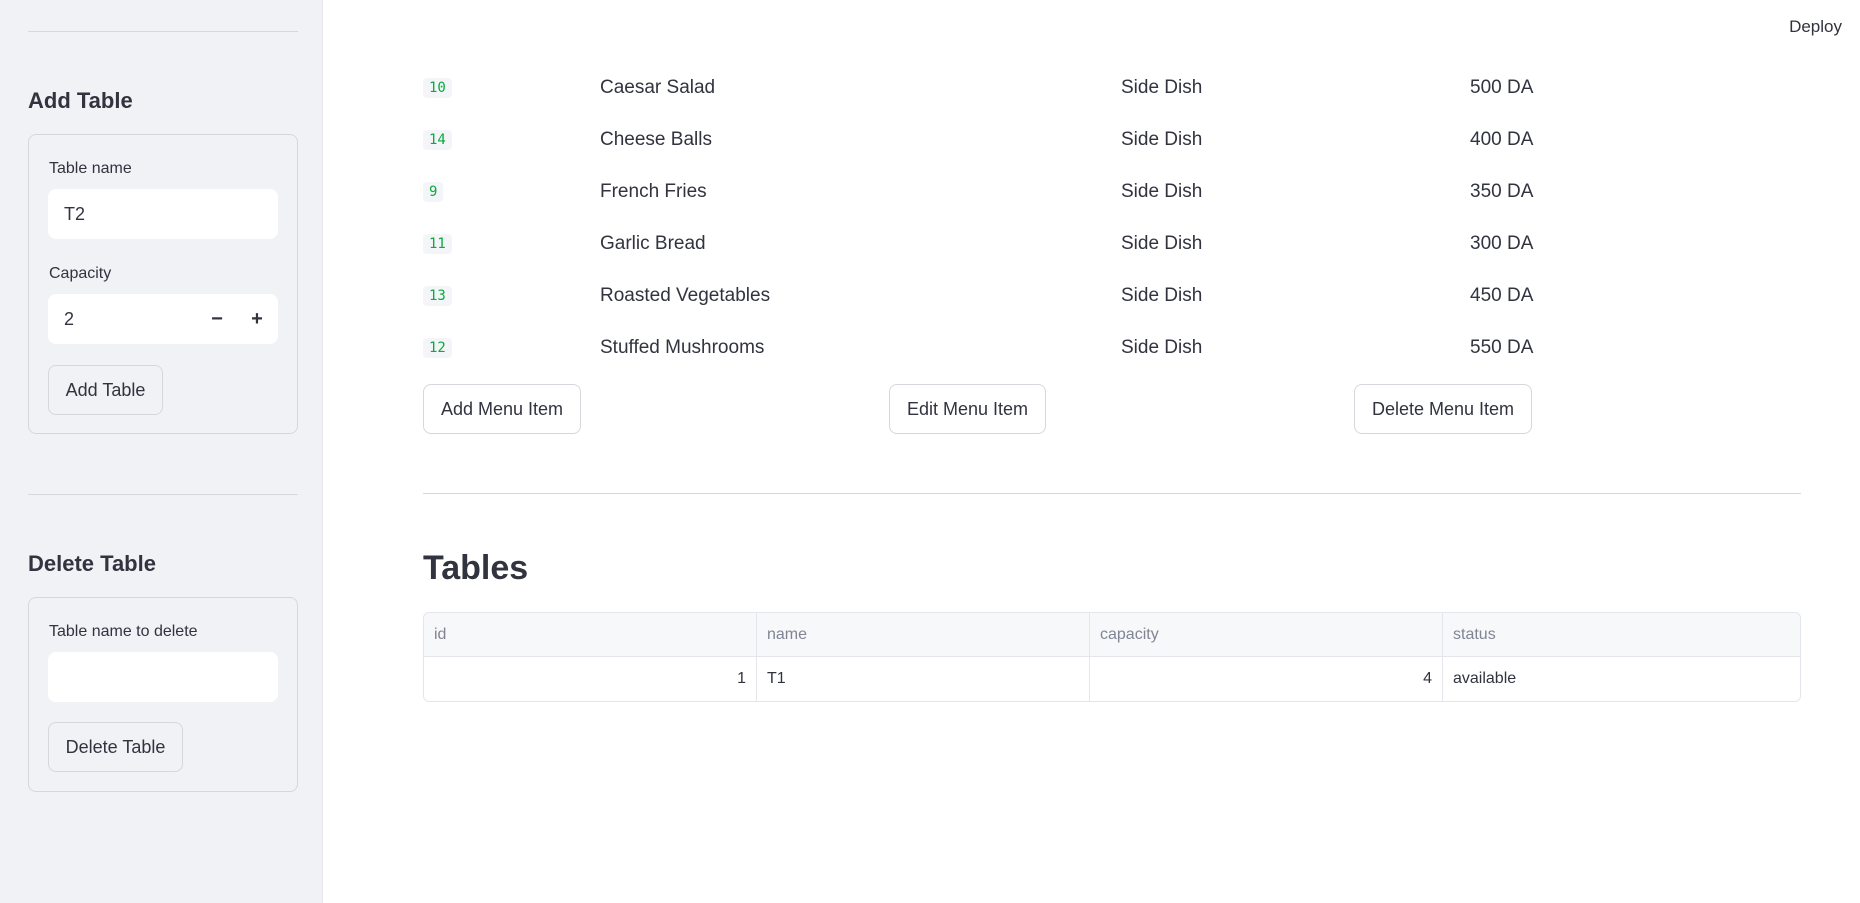 The image size is (1860, 903). I want to click on column-header-capacity: capacity, so click(1266, 635).